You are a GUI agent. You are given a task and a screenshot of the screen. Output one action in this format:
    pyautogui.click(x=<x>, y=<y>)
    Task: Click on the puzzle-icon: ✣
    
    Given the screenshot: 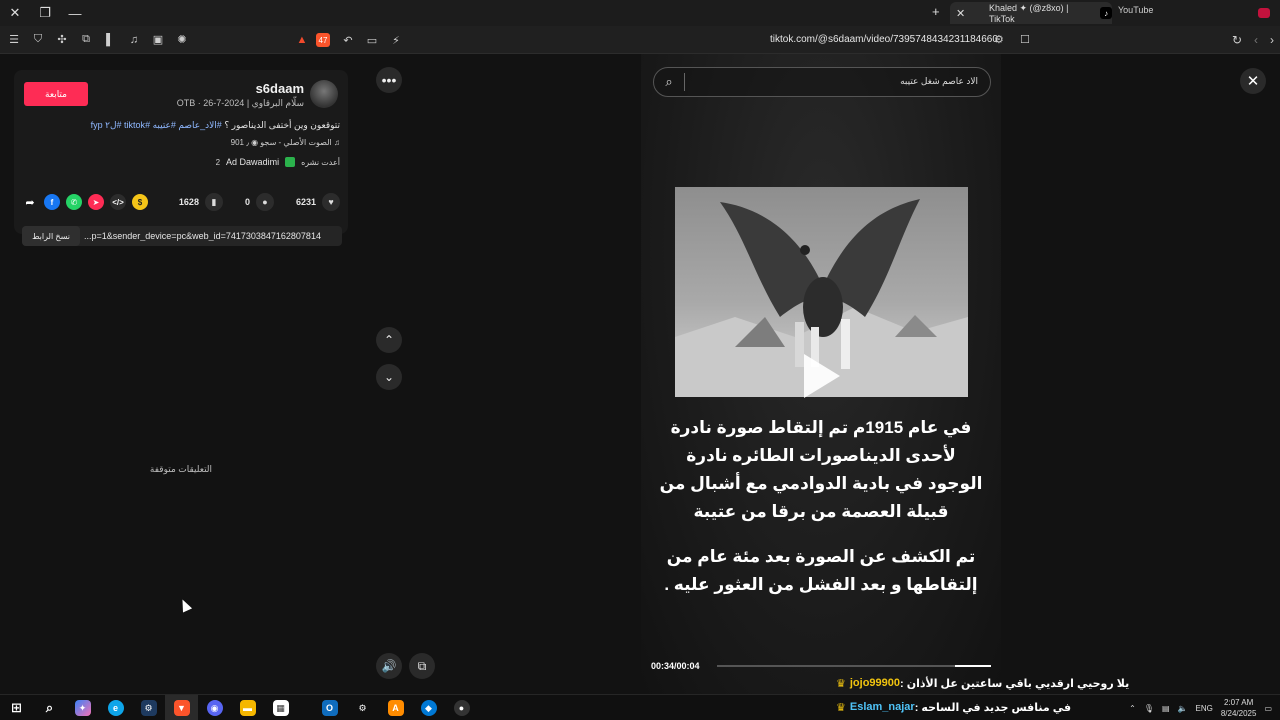 What is the action you would take?
    pyautogui.click(x=62, y=40)
    